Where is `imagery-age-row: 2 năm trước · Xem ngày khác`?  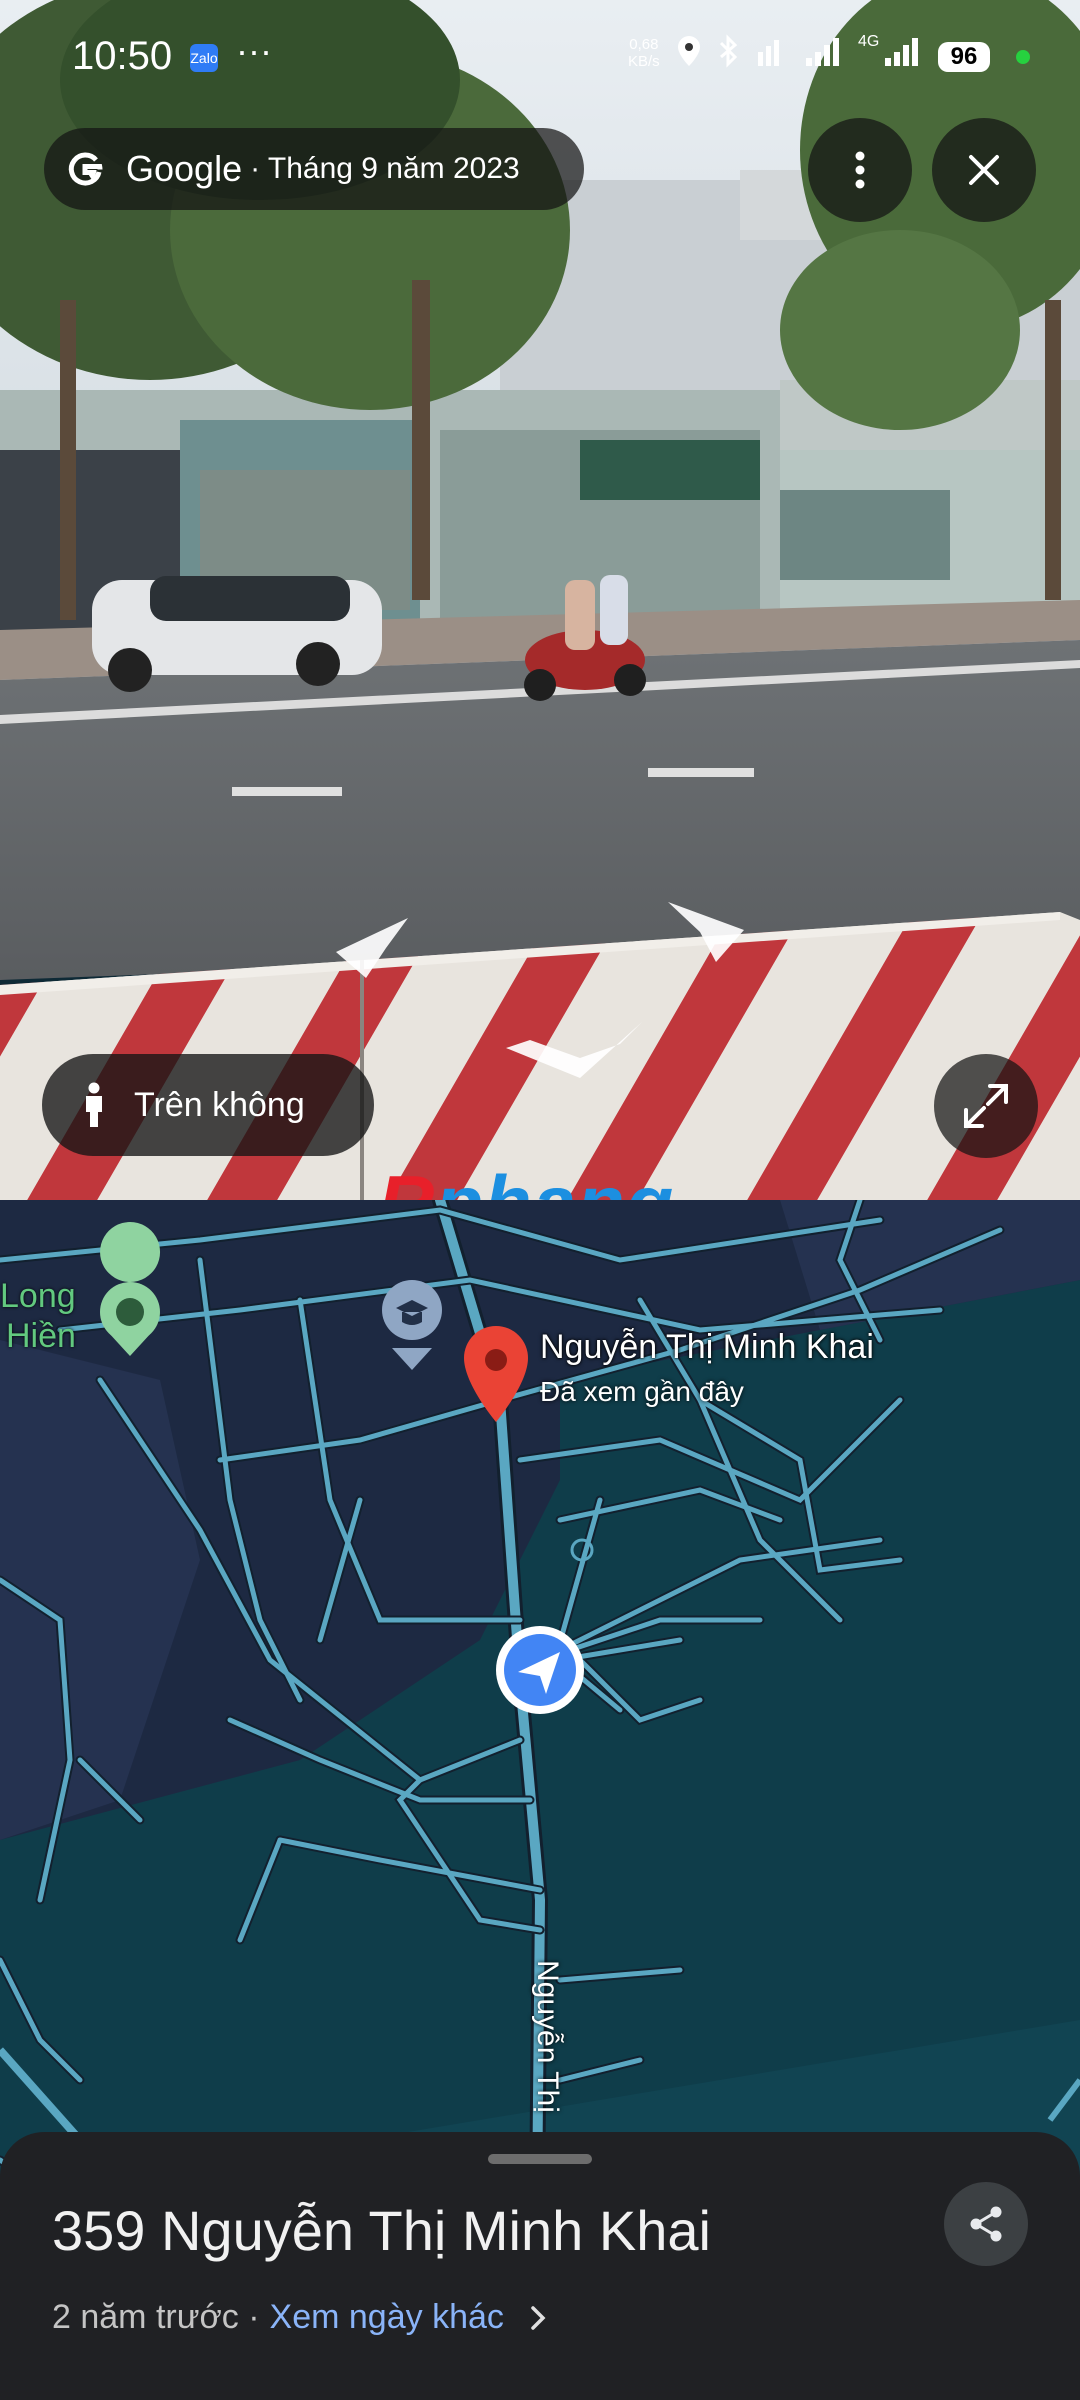
imagery-age-row: 2 năm trước · Xem ngày khác is located at coordinates (299, 2317).